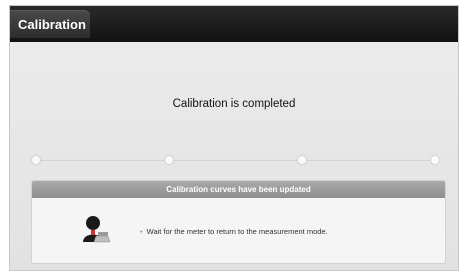 This screenshot has height=276, width=469. What do you see at coordinates (97, 229) in the screenshot?
I see `user-at-computer-icon` at bounding box center [97, 229].